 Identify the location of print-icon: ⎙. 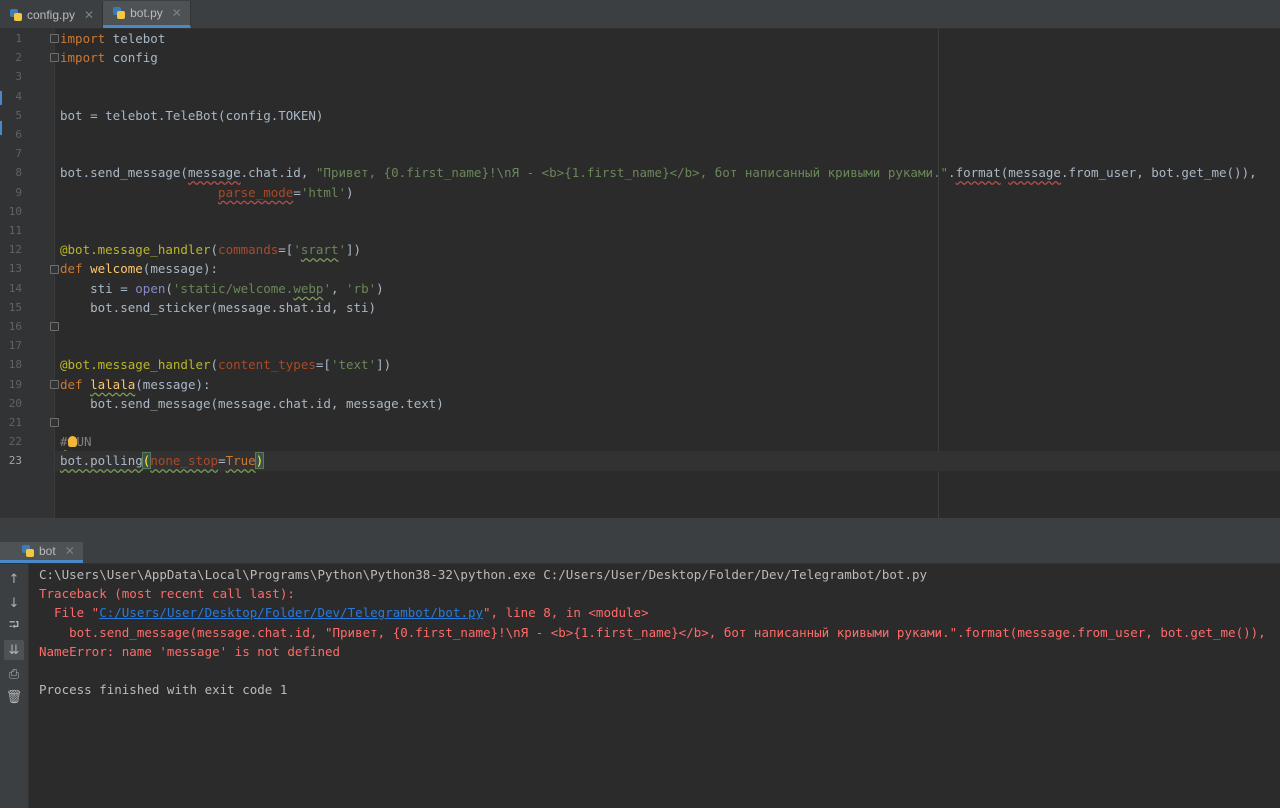
(14, 674).